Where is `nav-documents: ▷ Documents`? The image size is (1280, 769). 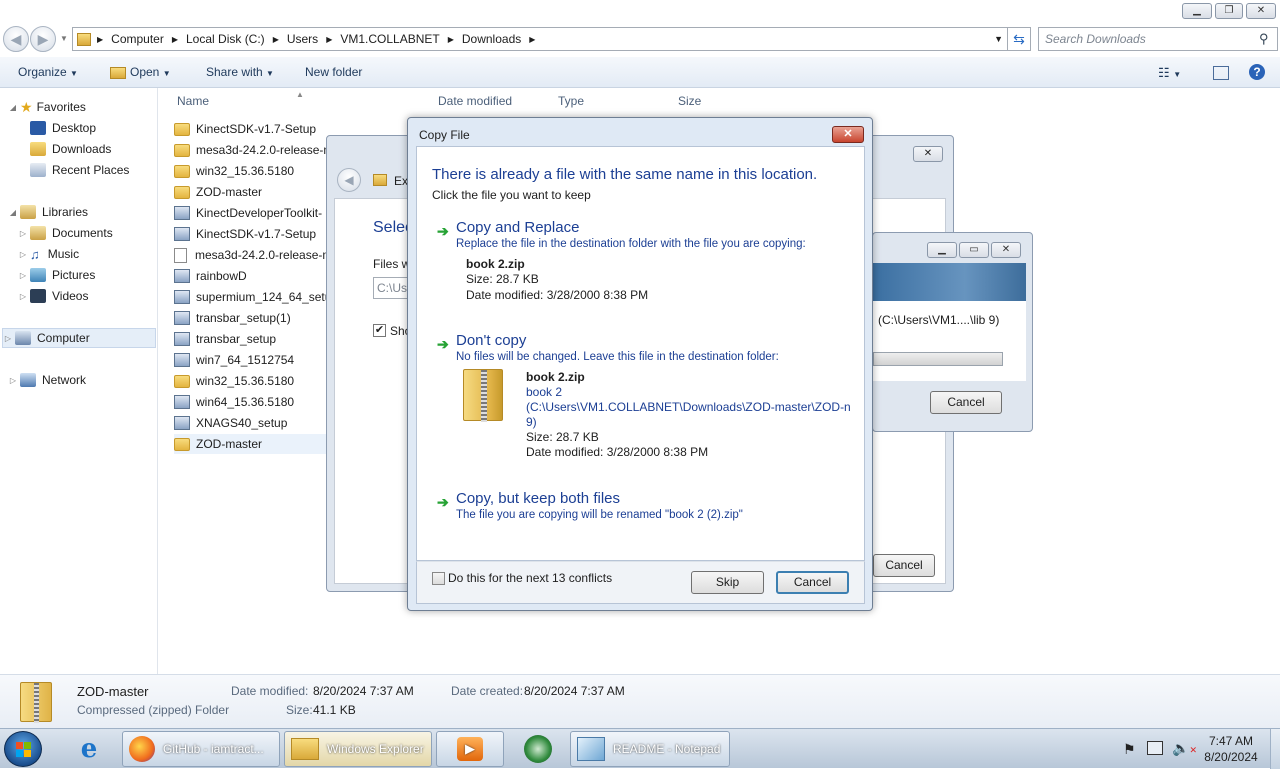 nav-documents: ▷ Documents is located at coordinates (65, 233).